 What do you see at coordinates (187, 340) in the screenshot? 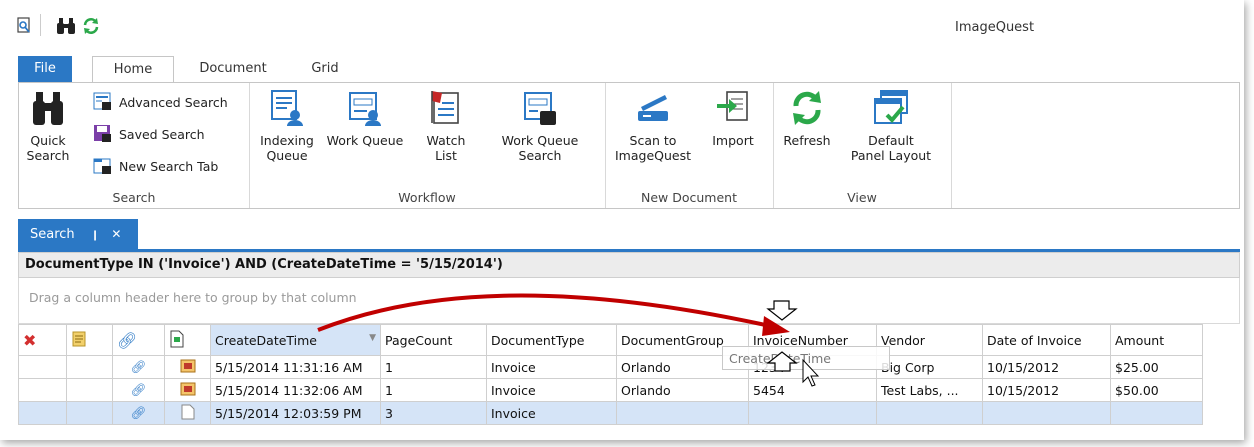
I see `thumbnail-column-header` at bounding box center [187, 340].